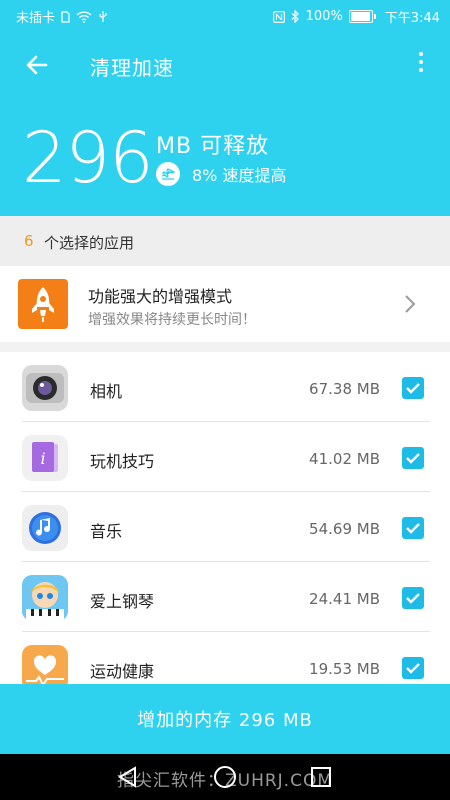 This screenshot has height=800, width=450. Describe the element at coordinates (65, 16) in the screenshot. I see `sim-icon` at that location.